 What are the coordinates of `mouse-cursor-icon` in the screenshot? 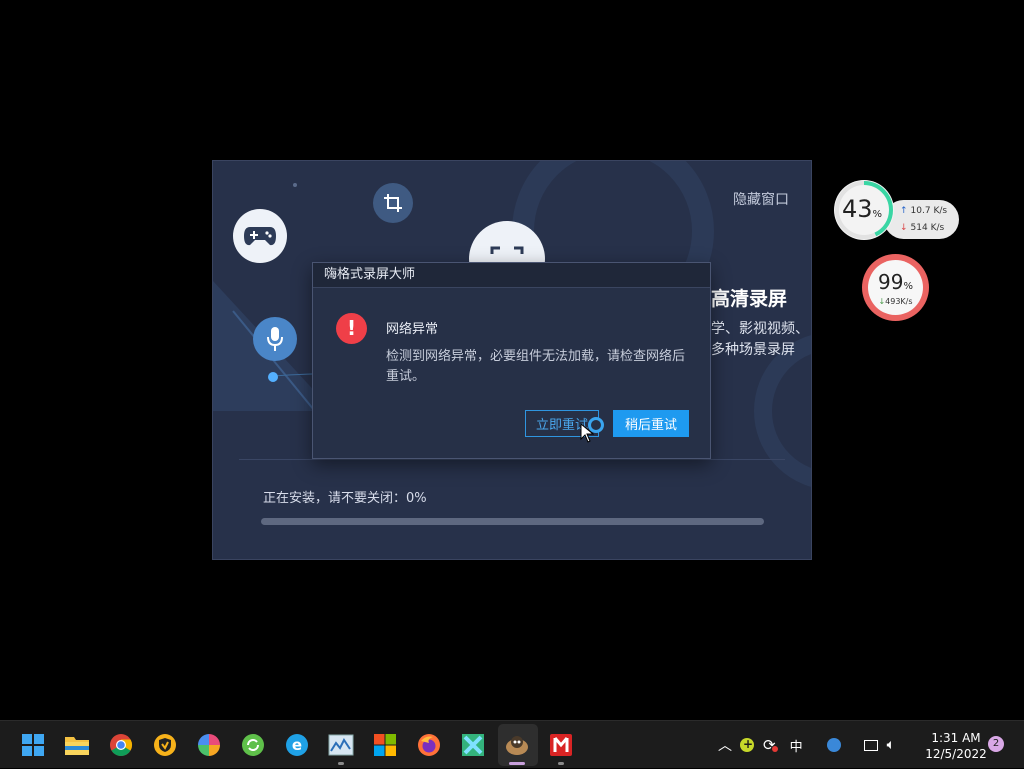 It's located at (587, 433).